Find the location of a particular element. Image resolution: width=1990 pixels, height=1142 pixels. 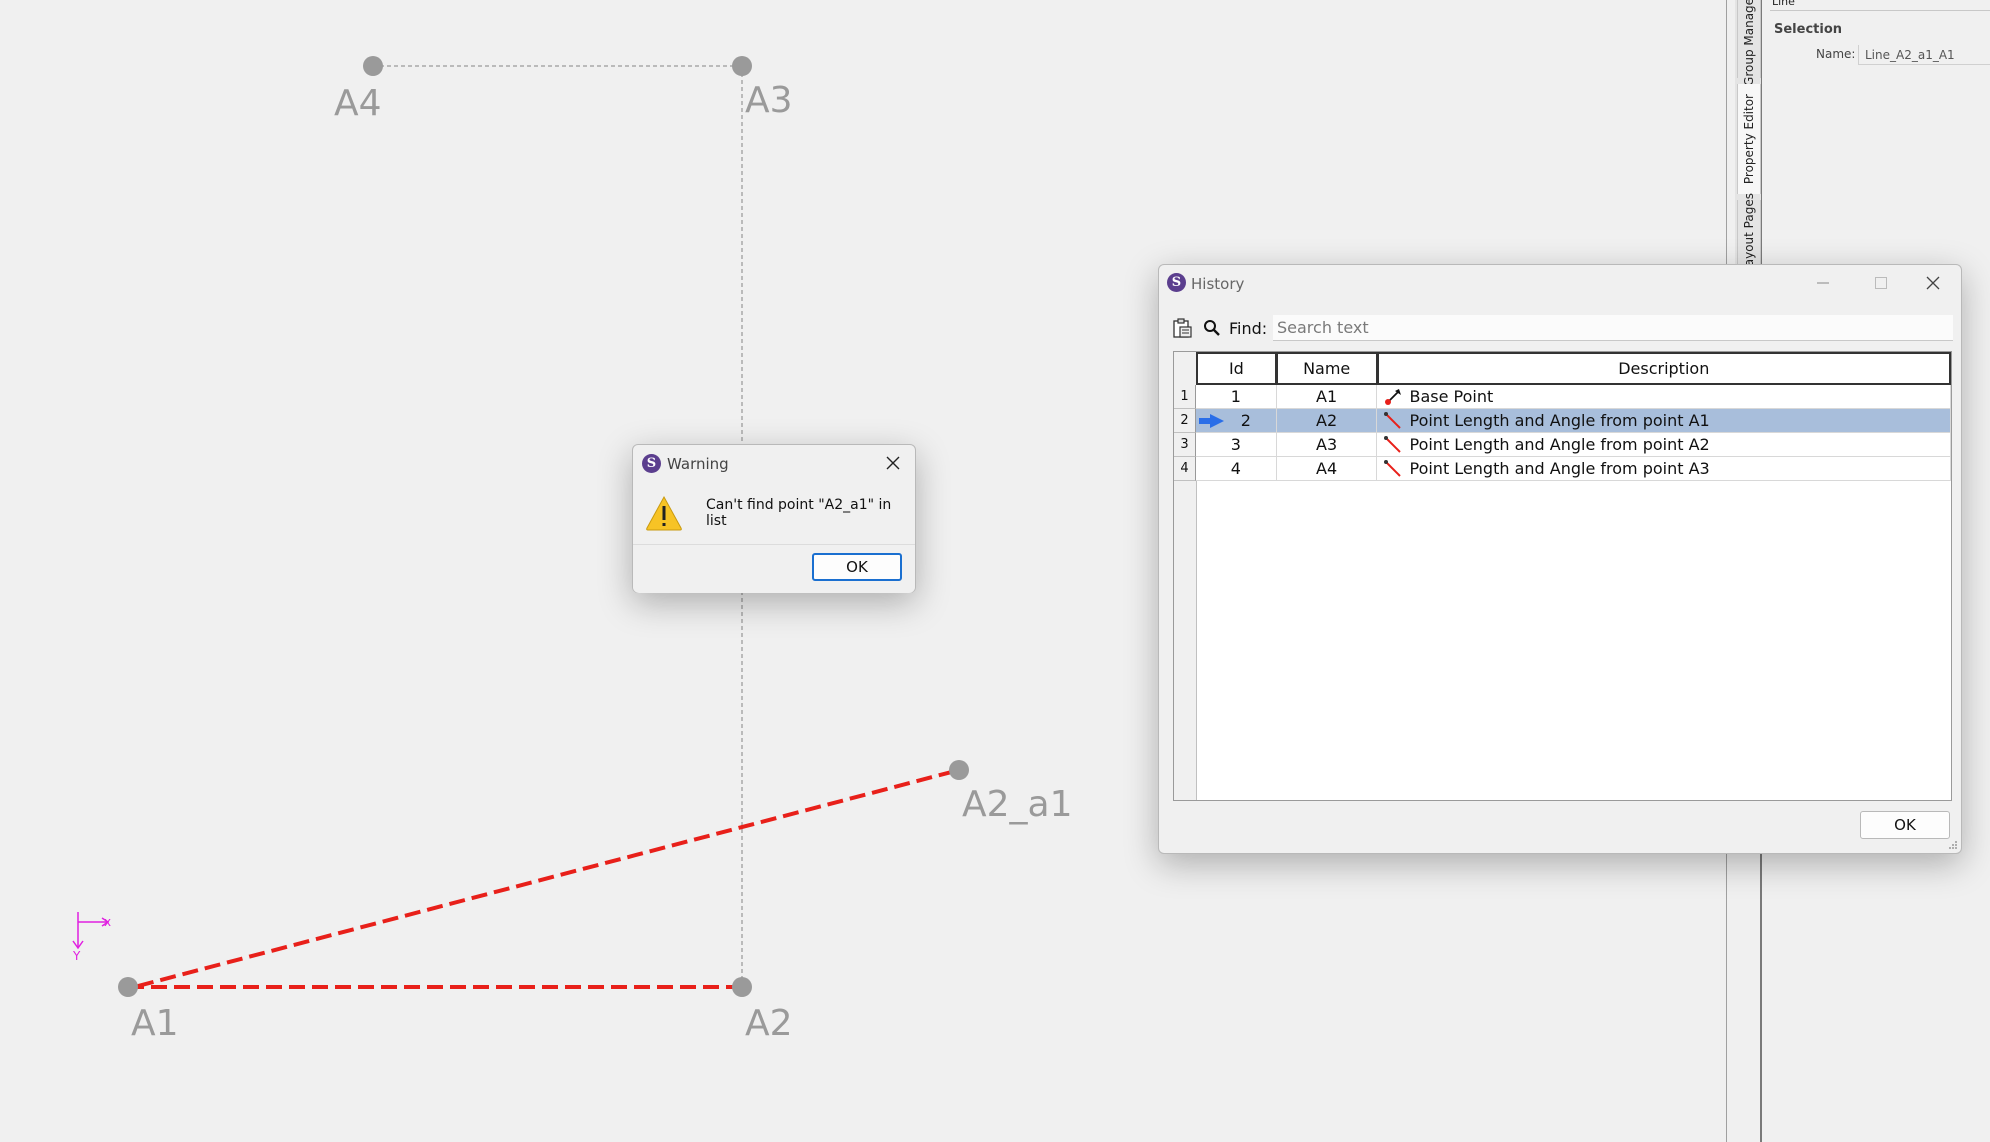

cell-id: 1 is located at coordinates (1236, 397).